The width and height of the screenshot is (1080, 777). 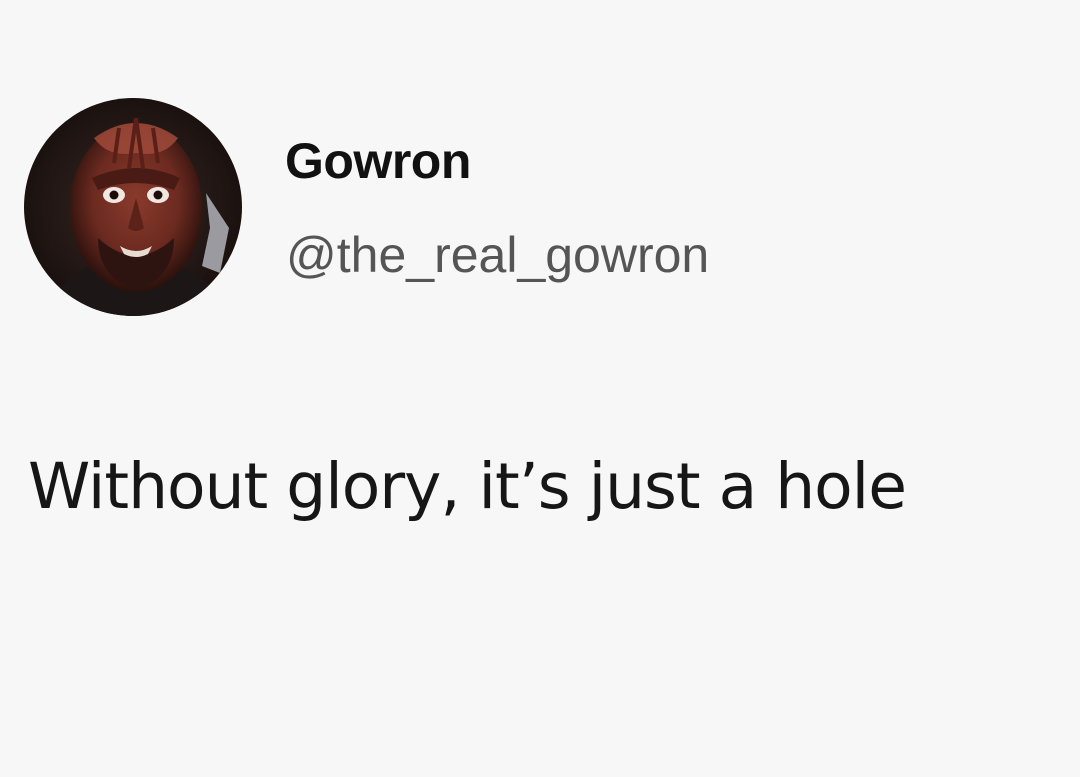 I want to click on author-display-name: Gowron, so click(x=378, y=161).